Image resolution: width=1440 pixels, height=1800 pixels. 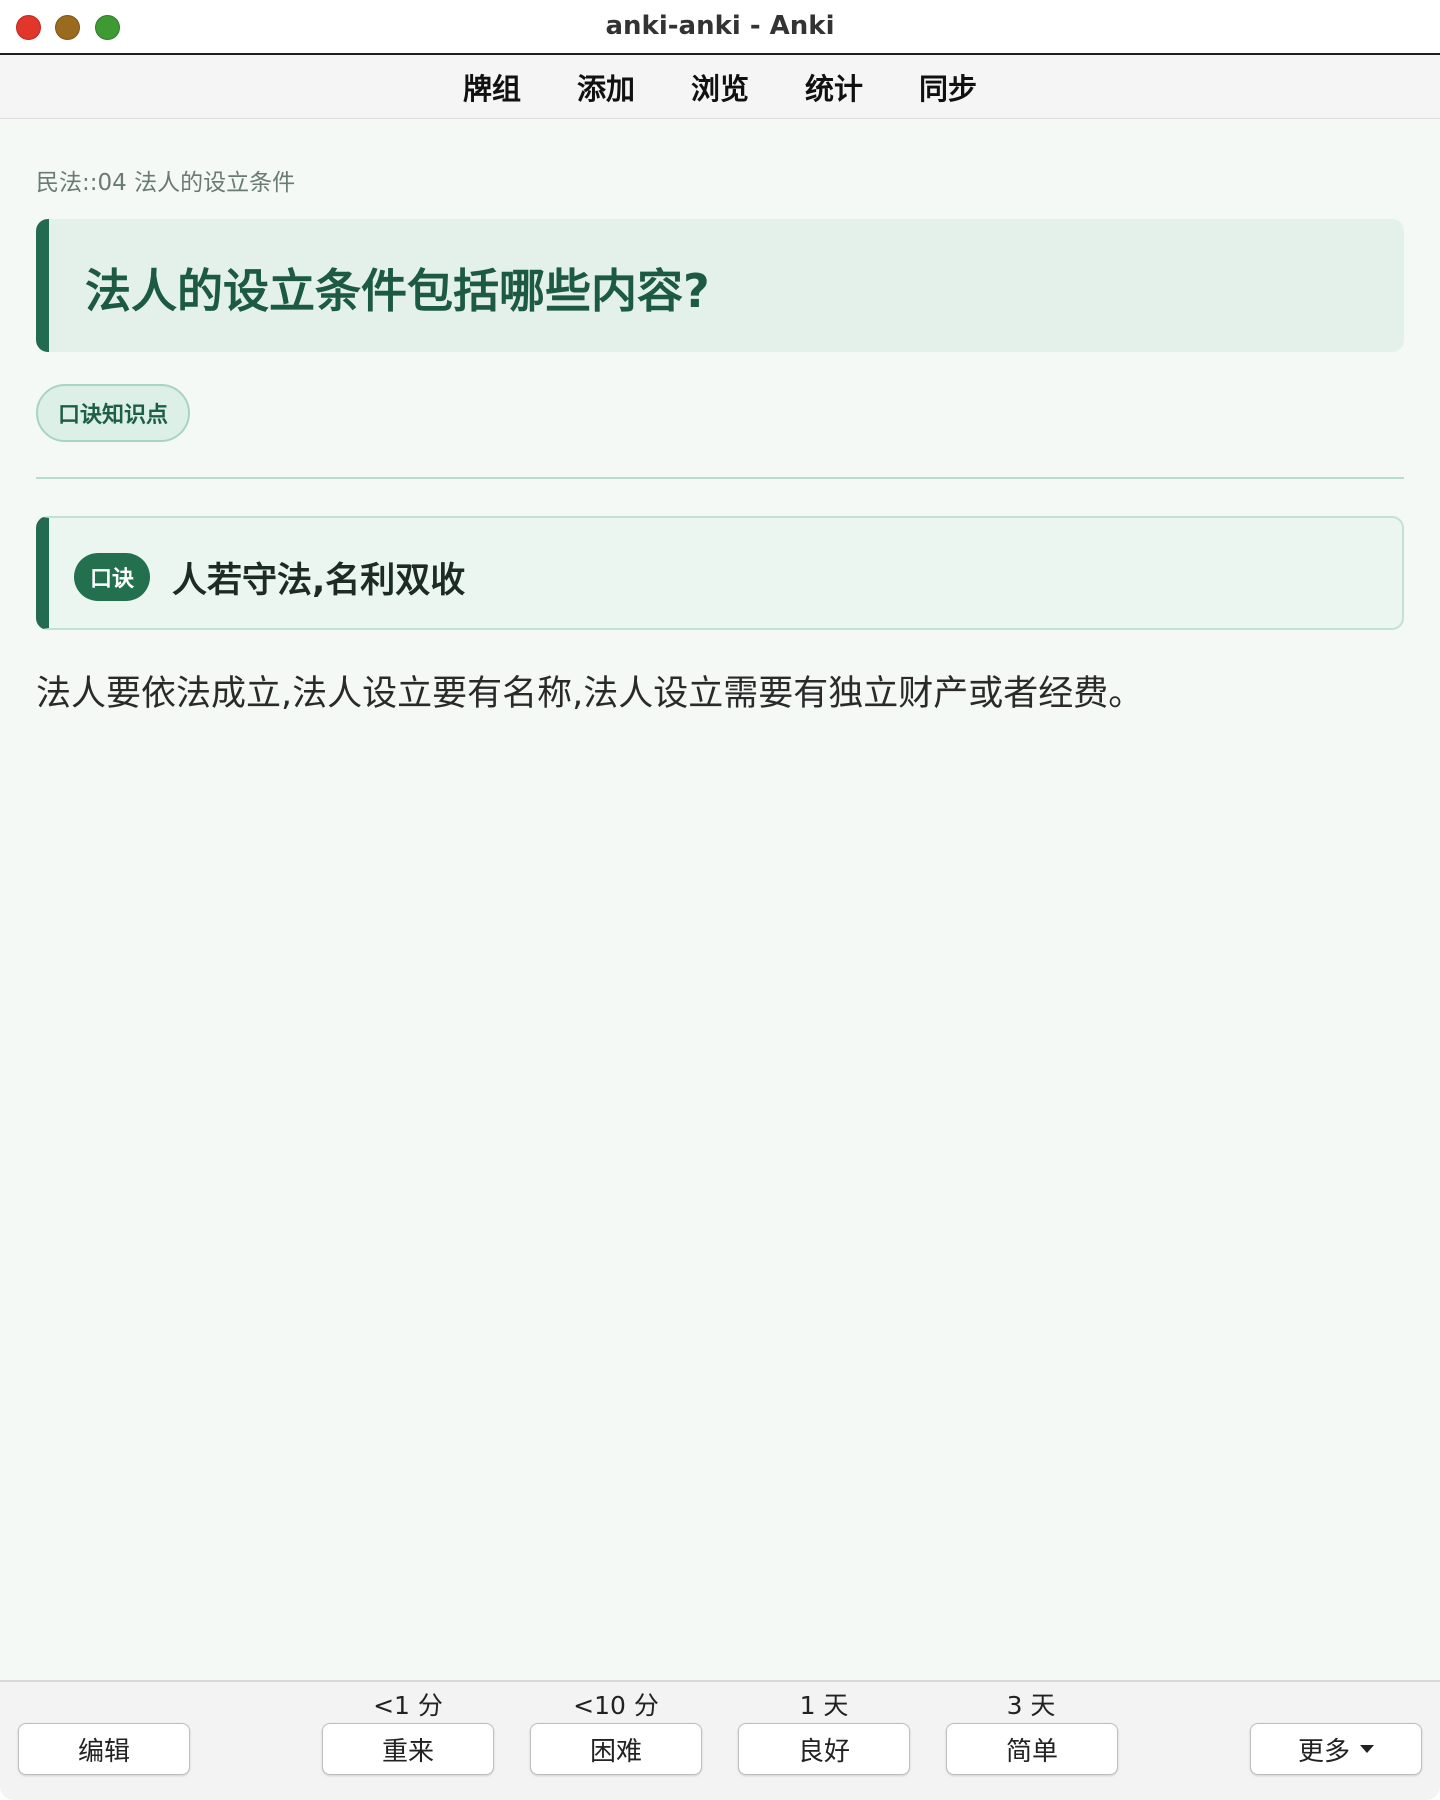 What do you see at coordinates (720, 1740) in the screenshot?
I see `review-bottom-bar: 编辑 <1 分 重来 <10 分 困难 1 天 良好 3 天 简单 更多` at bounding box center [720, 1740].